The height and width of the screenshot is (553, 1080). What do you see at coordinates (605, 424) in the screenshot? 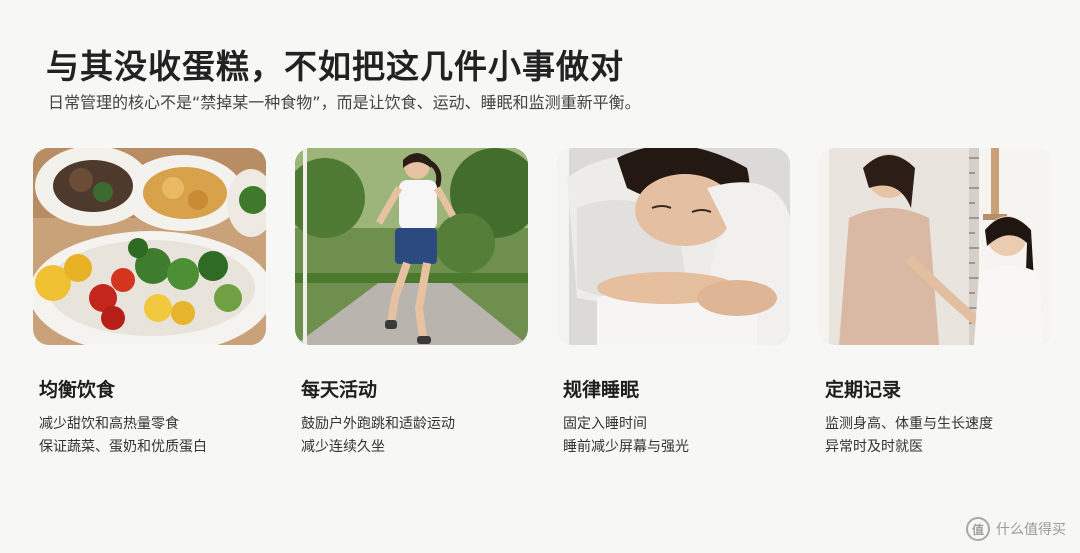
I see `card-line: 固定入睡时间` at bounding box center [605, 424].